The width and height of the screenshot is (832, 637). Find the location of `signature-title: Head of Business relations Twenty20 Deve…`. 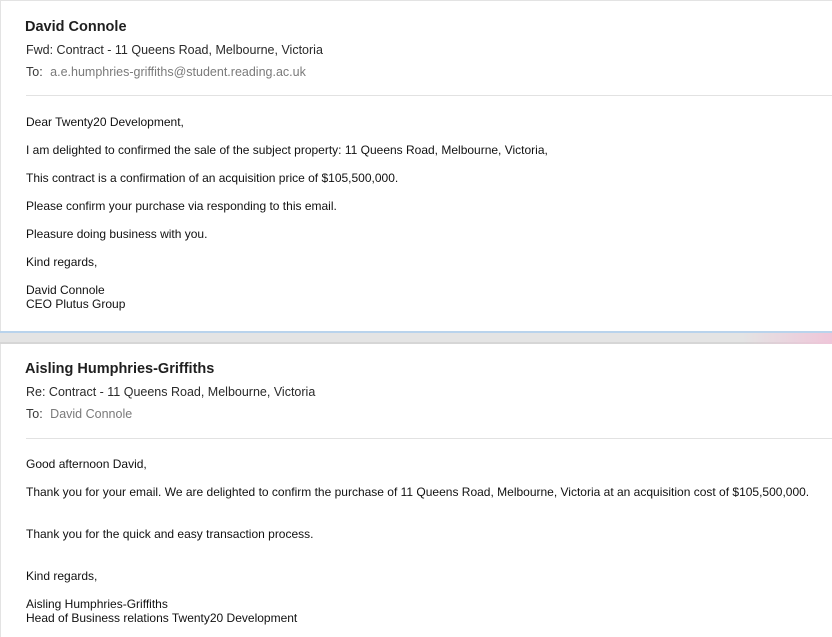

signature-title: Head of Business relations Twenty20 Deve… is located at coordinates (162, 618).